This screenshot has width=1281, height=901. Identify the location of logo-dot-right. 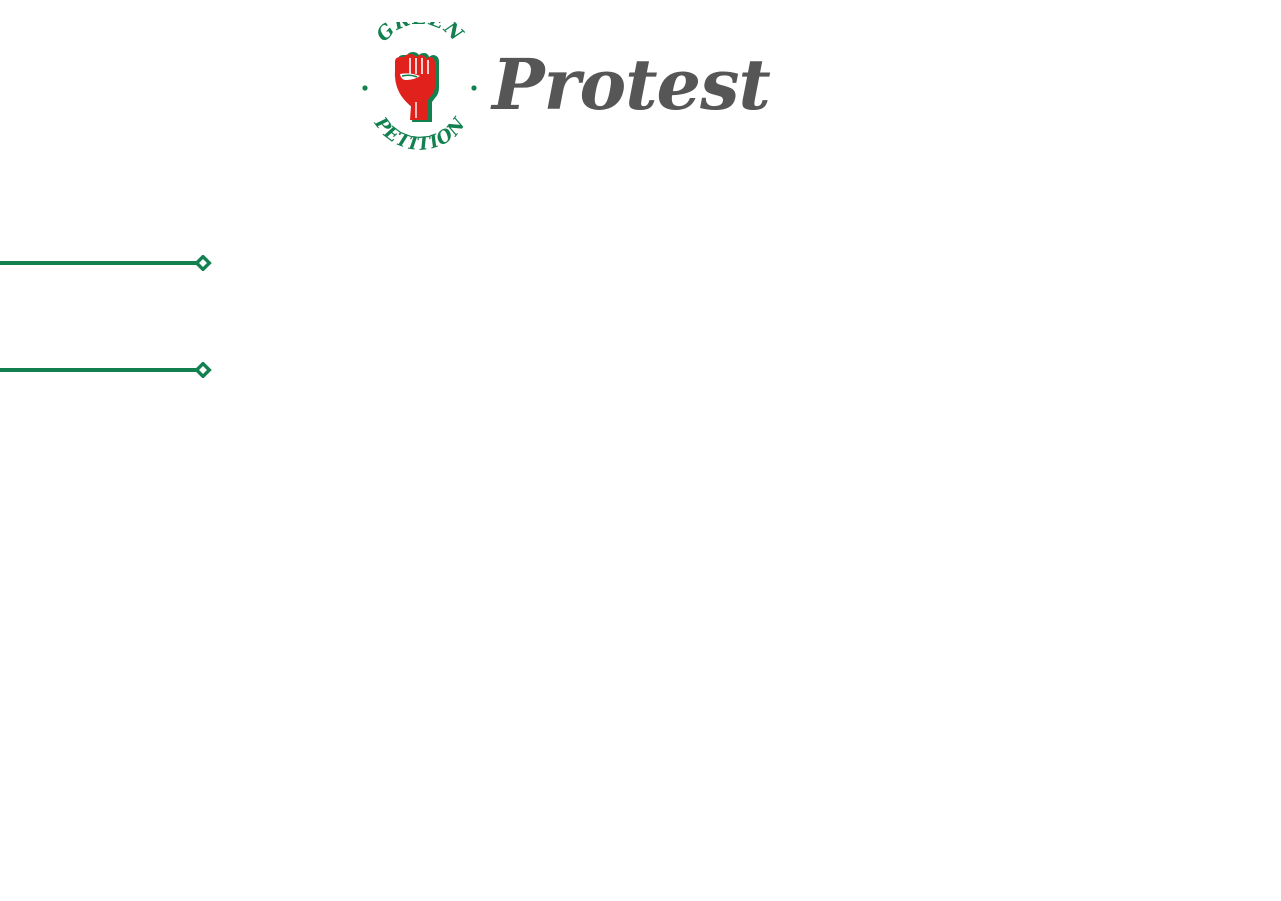
(474, 88).